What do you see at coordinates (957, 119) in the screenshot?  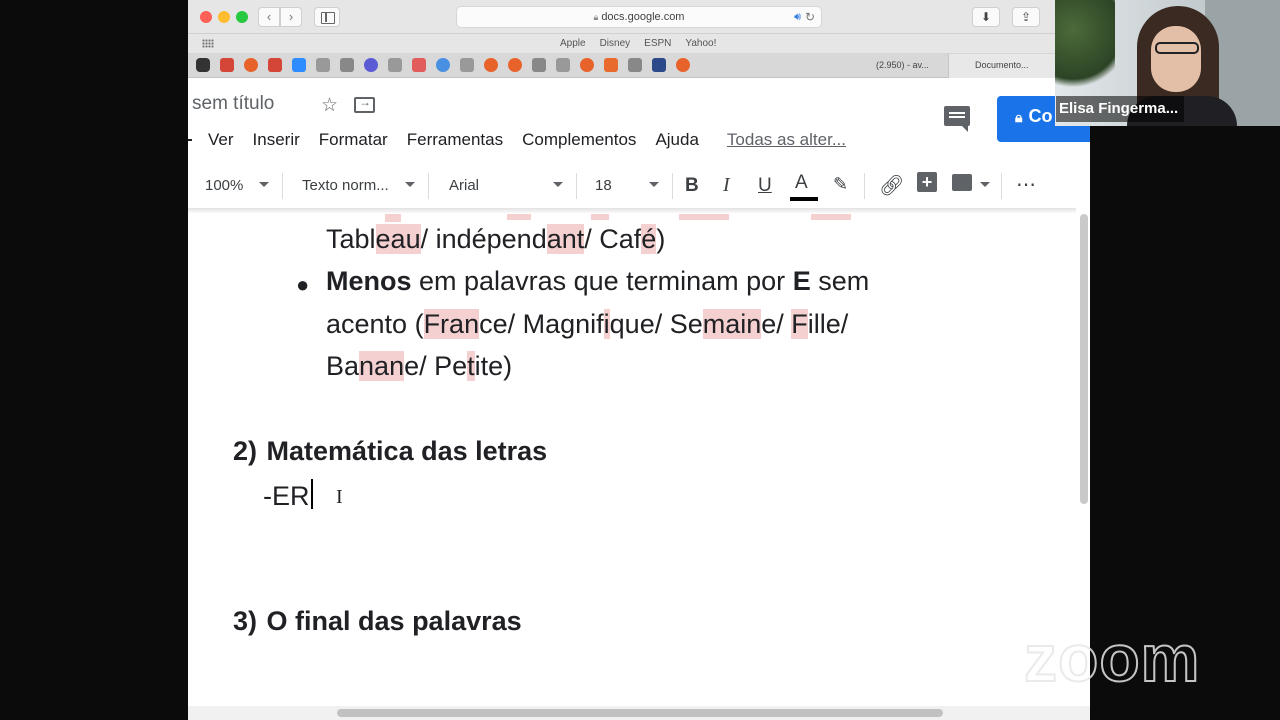 I see `comments-icon` at bounding box center [957, 119].